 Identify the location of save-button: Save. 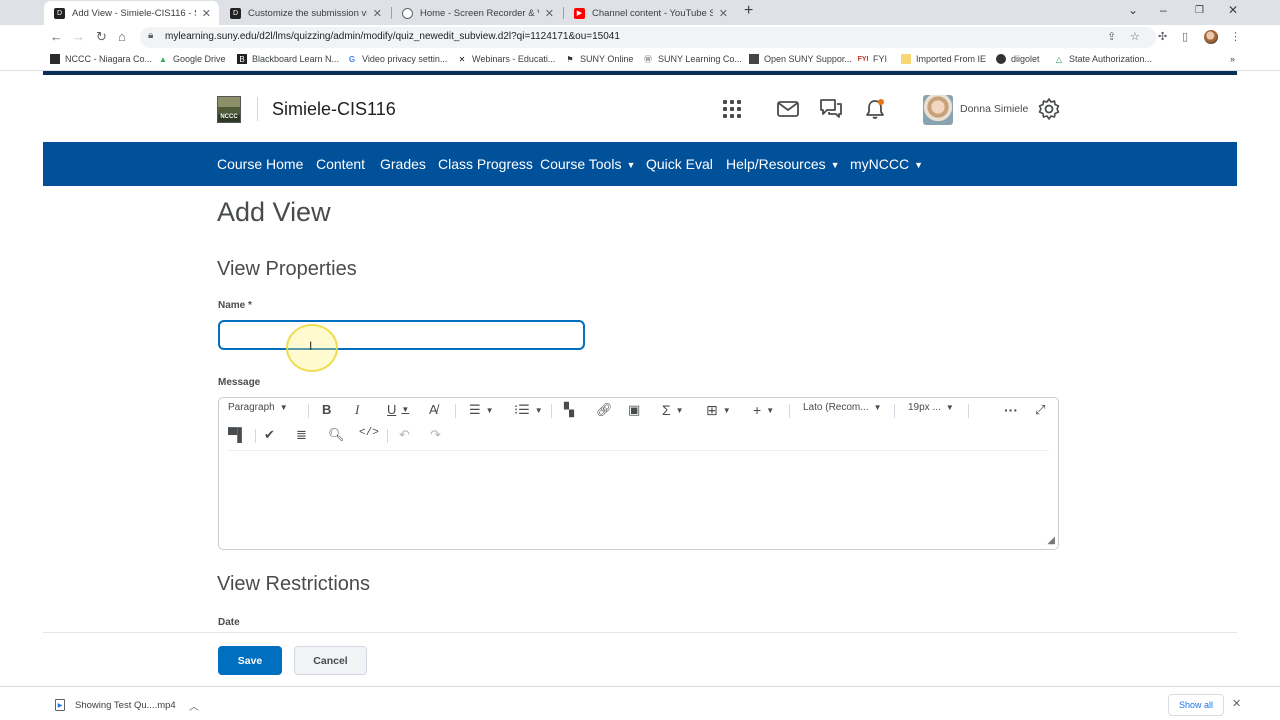
(250, 660).